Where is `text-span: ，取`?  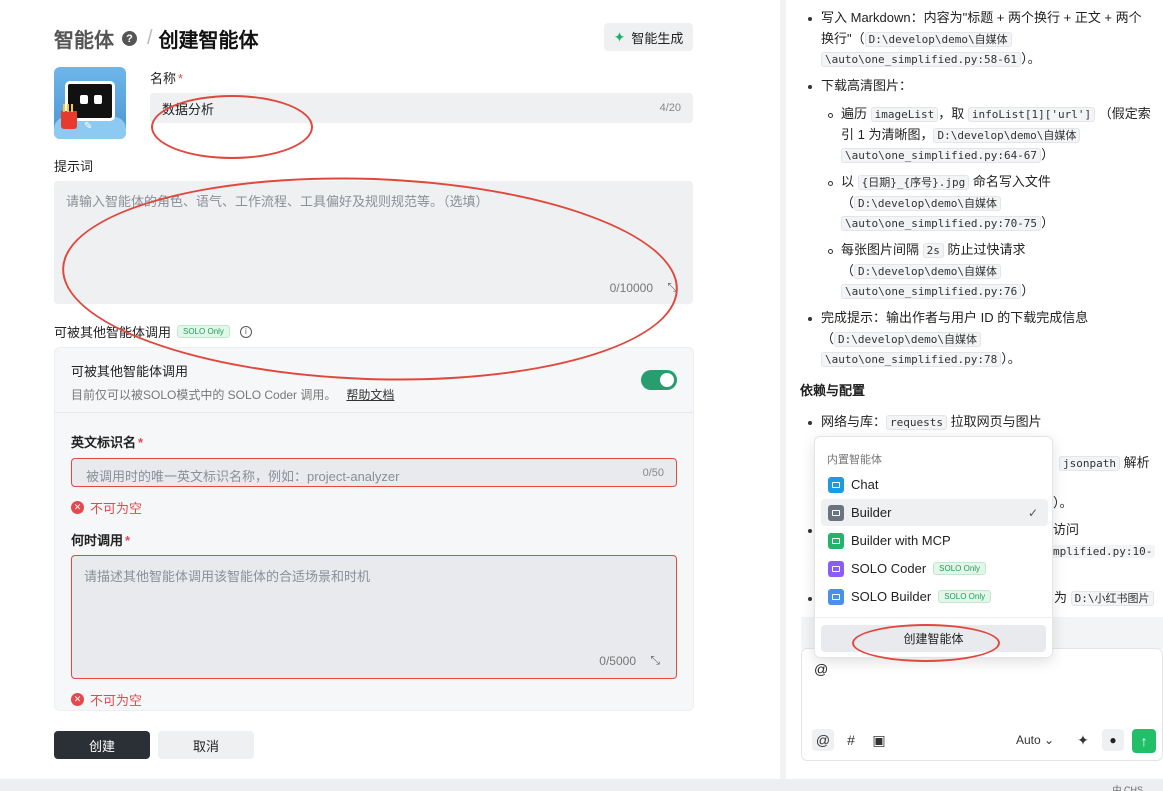 text-span: ，取 is located at coordinates (951, 113).